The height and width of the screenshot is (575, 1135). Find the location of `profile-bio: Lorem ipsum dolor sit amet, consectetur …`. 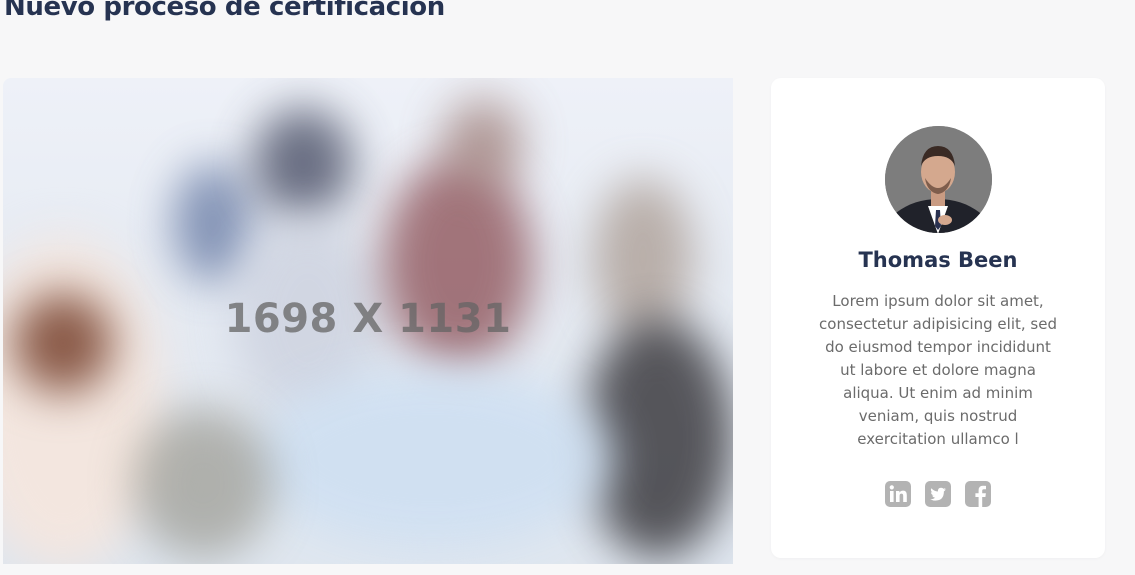

profile-bio: Lorem ipsum dolor sit amet, consectetur … is located at coordinates (938, 370).